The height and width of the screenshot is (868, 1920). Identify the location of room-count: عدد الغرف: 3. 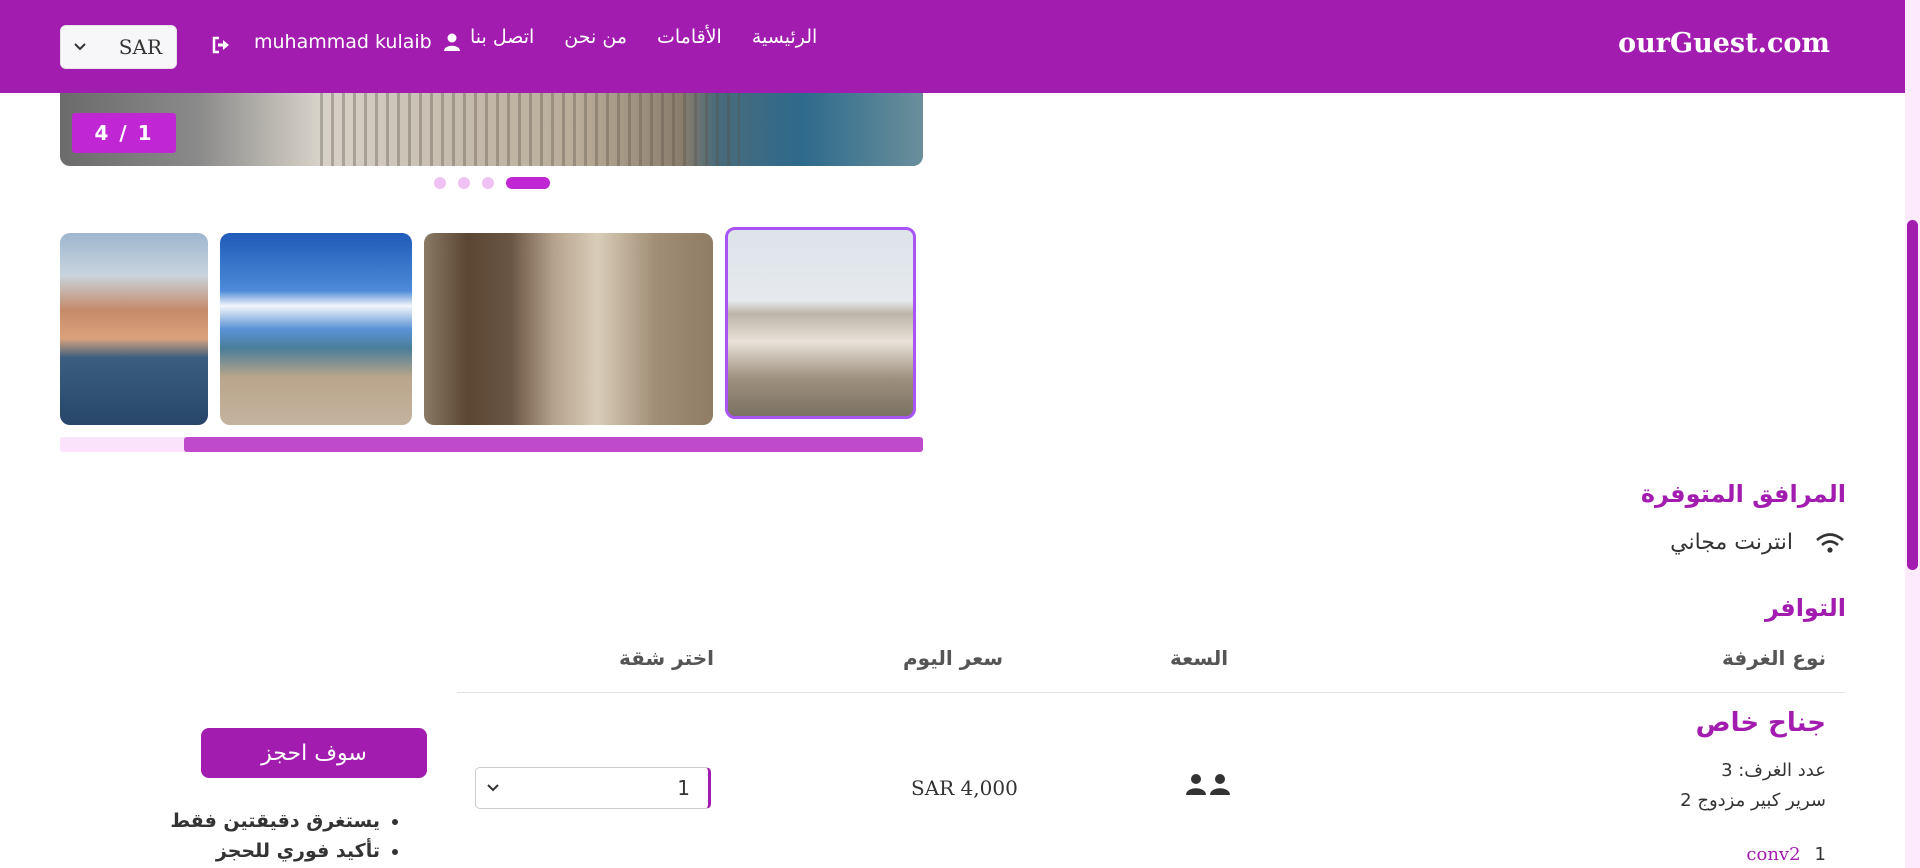
(1773, 770).